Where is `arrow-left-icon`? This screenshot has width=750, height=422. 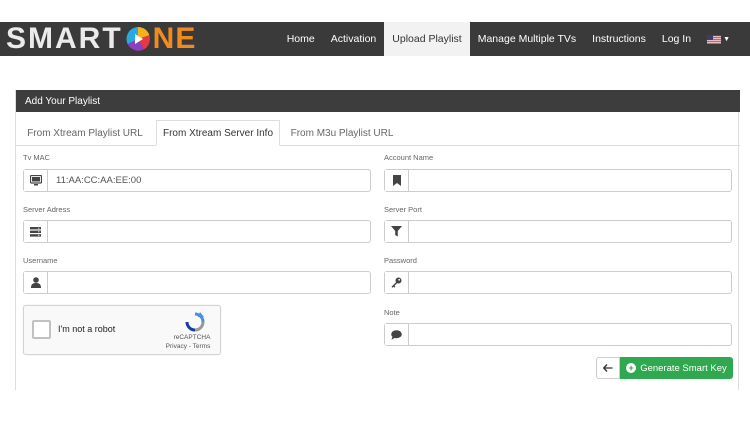
arrow-left-icon is located at coordinates (608, 368).